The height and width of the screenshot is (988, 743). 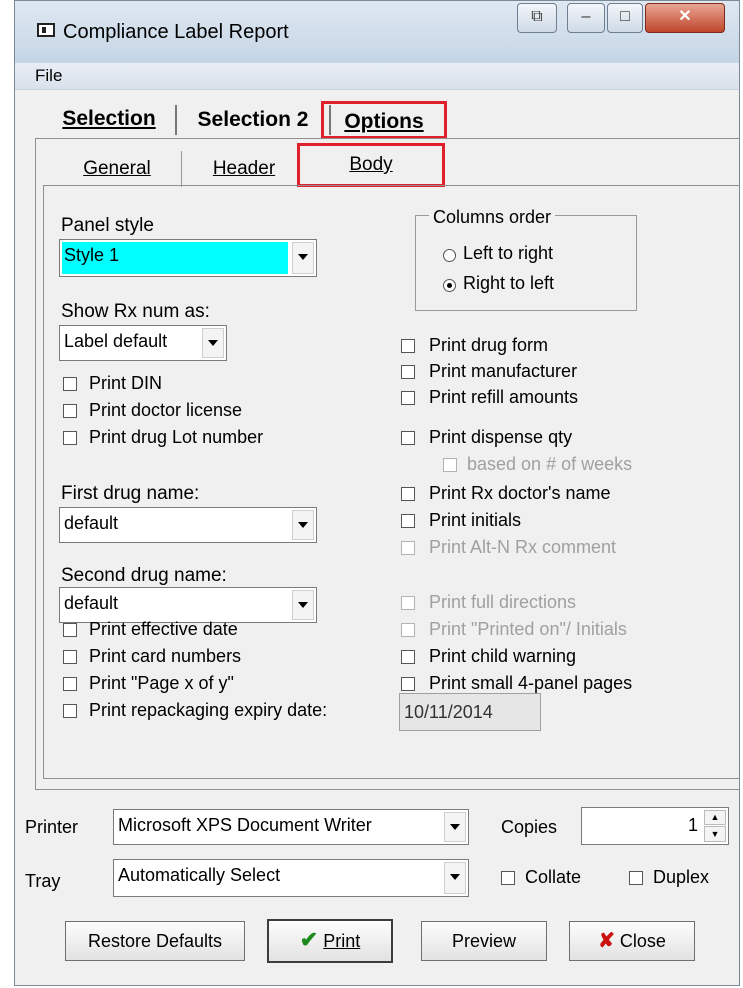 What do you see at coordinates (715, 817) in the screenshot?
I see `chevron-up-icon: ▲` at bounding box center [715, 817].